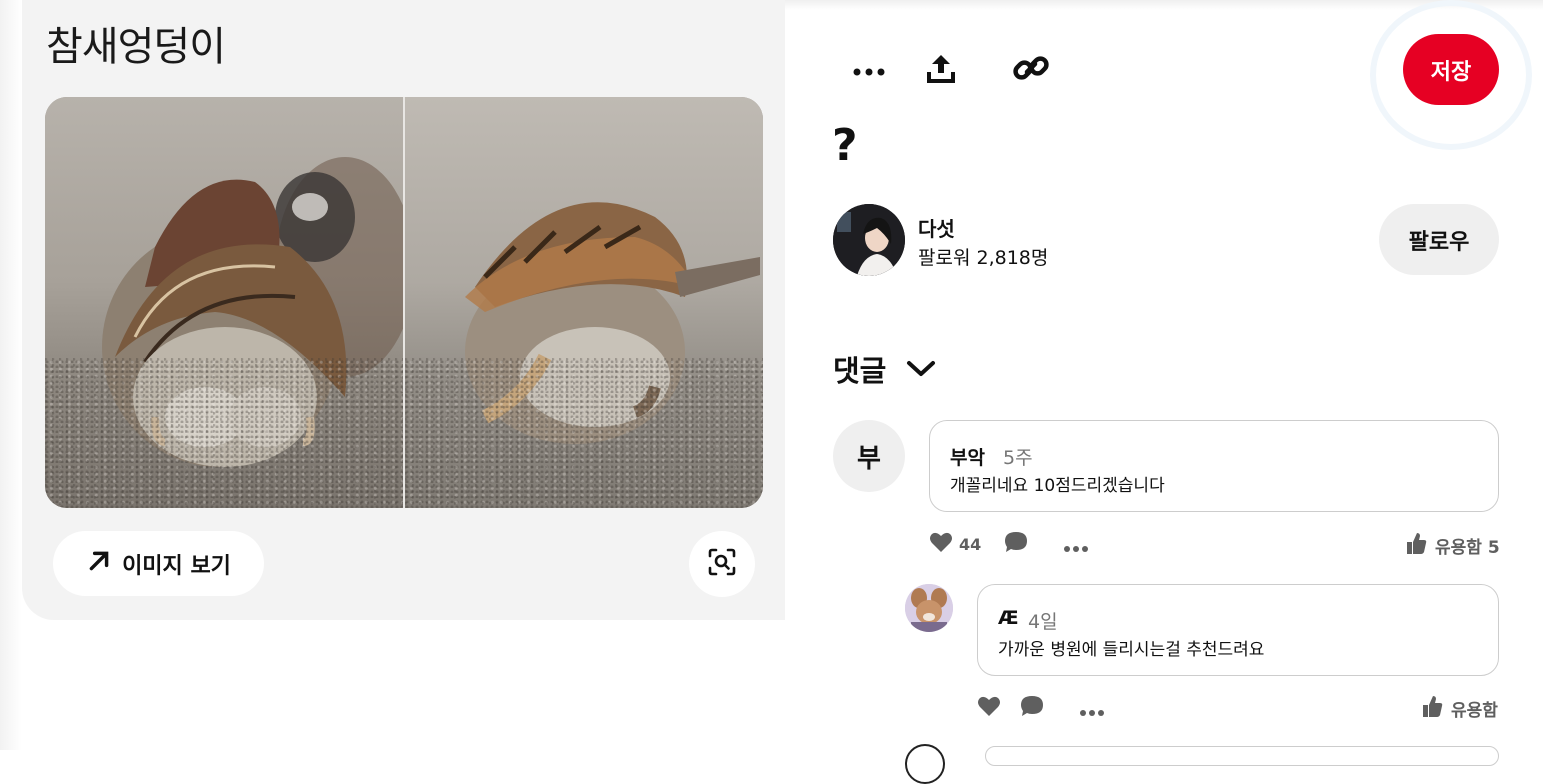 The width and height of the screenshot is (1543, 784). Describe the element at coordinates (1467, 548) in the screenshot. I see `helpful-label: 유용함 5` at that location.